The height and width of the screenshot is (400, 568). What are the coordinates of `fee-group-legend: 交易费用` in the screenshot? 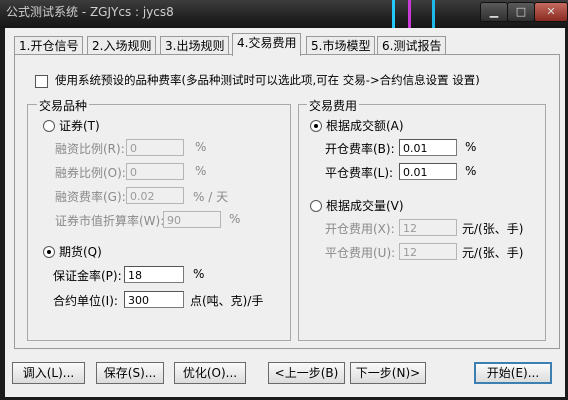 It's located at (333, 105).